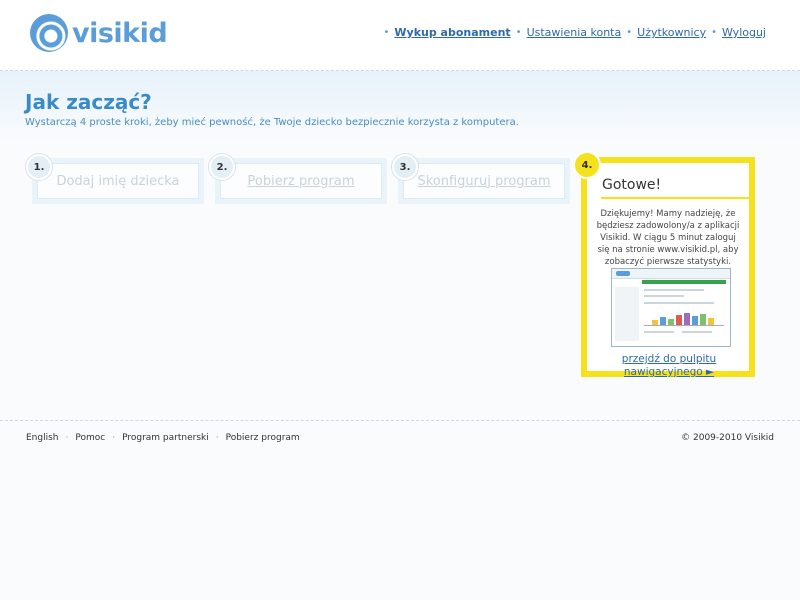  I want to click on page-title: Jak zacząć?, so click(88, 102).